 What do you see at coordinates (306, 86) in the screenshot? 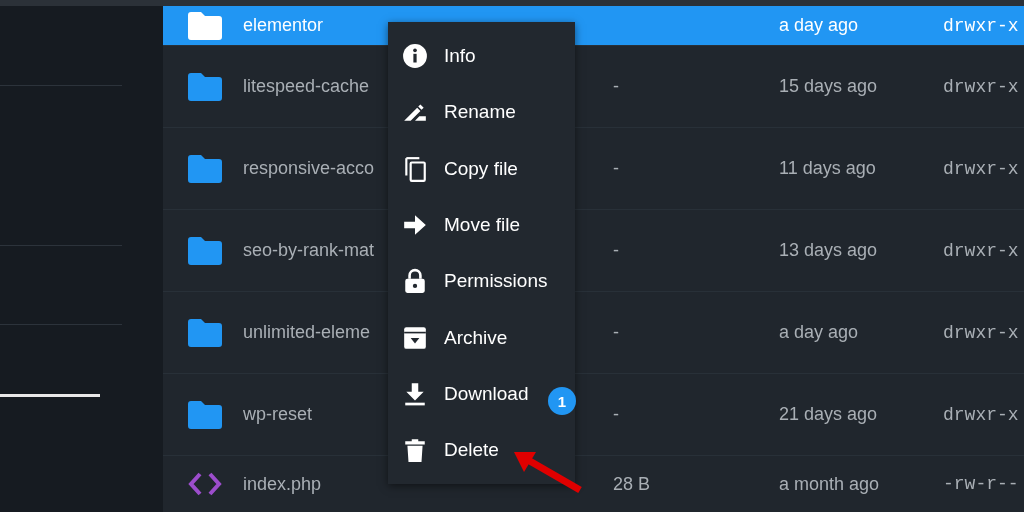
I see `file-name: litespeed-cache` at bounding box center [306, 86].